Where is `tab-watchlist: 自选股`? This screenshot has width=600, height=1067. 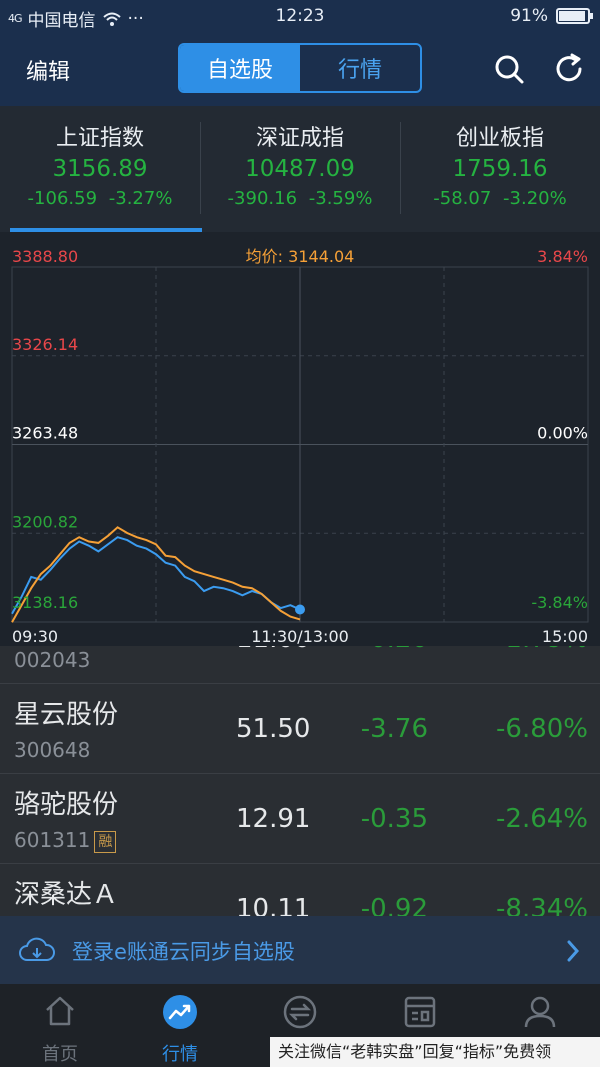 tab-watchlist: 自选股 is located at coordinates (240, 68).